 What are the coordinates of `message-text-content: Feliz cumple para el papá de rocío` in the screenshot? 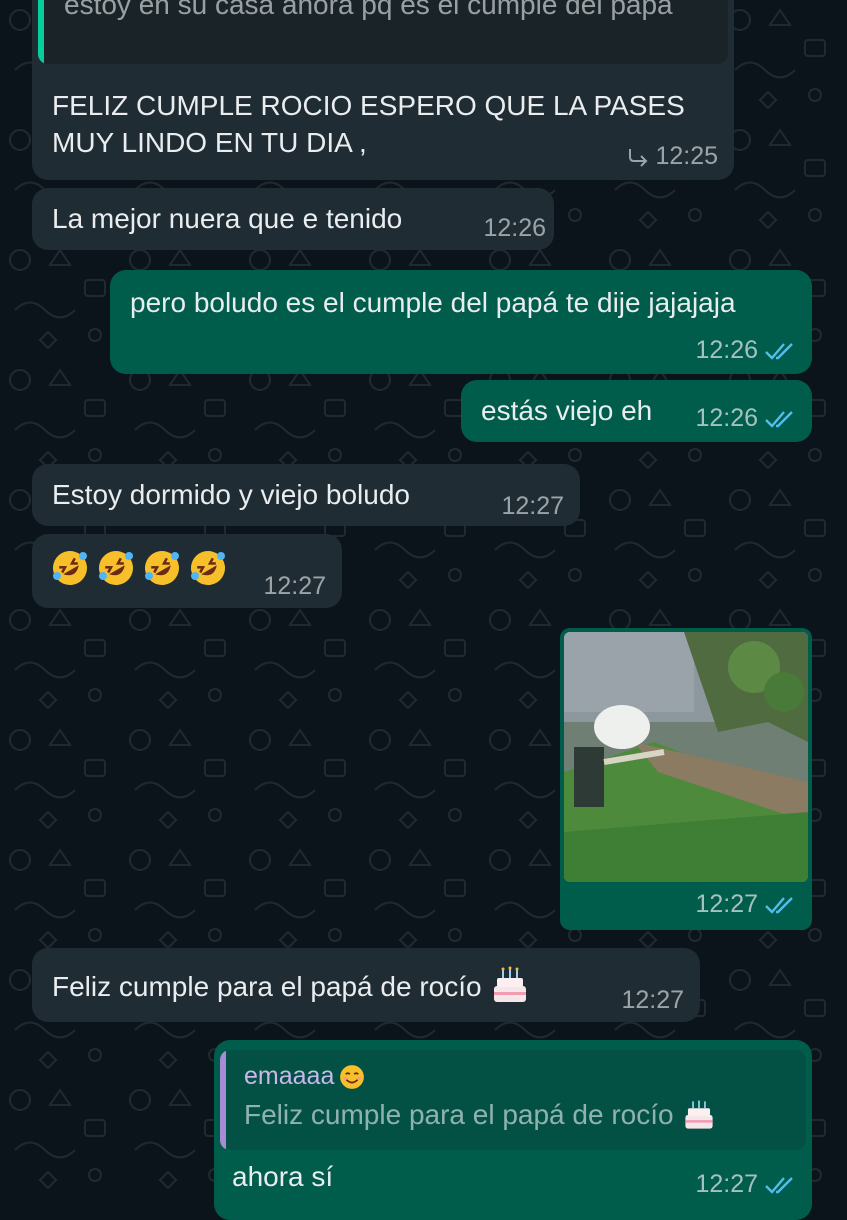 It's located at (267, 986).